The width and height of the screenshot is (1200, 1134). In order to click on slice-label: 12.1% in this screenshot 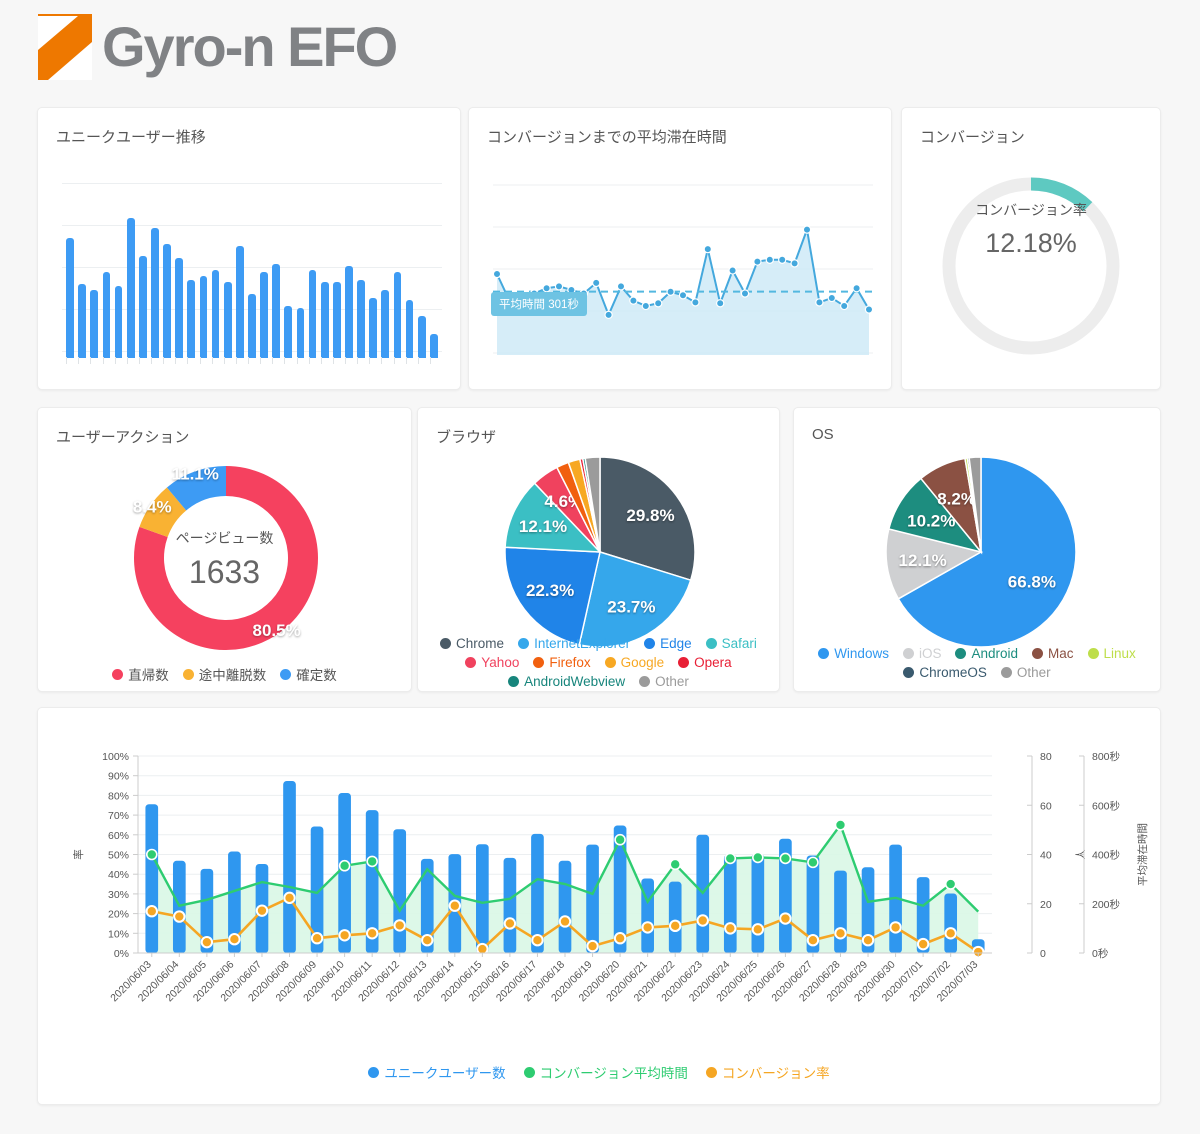, I will do `click(543, 526)`.